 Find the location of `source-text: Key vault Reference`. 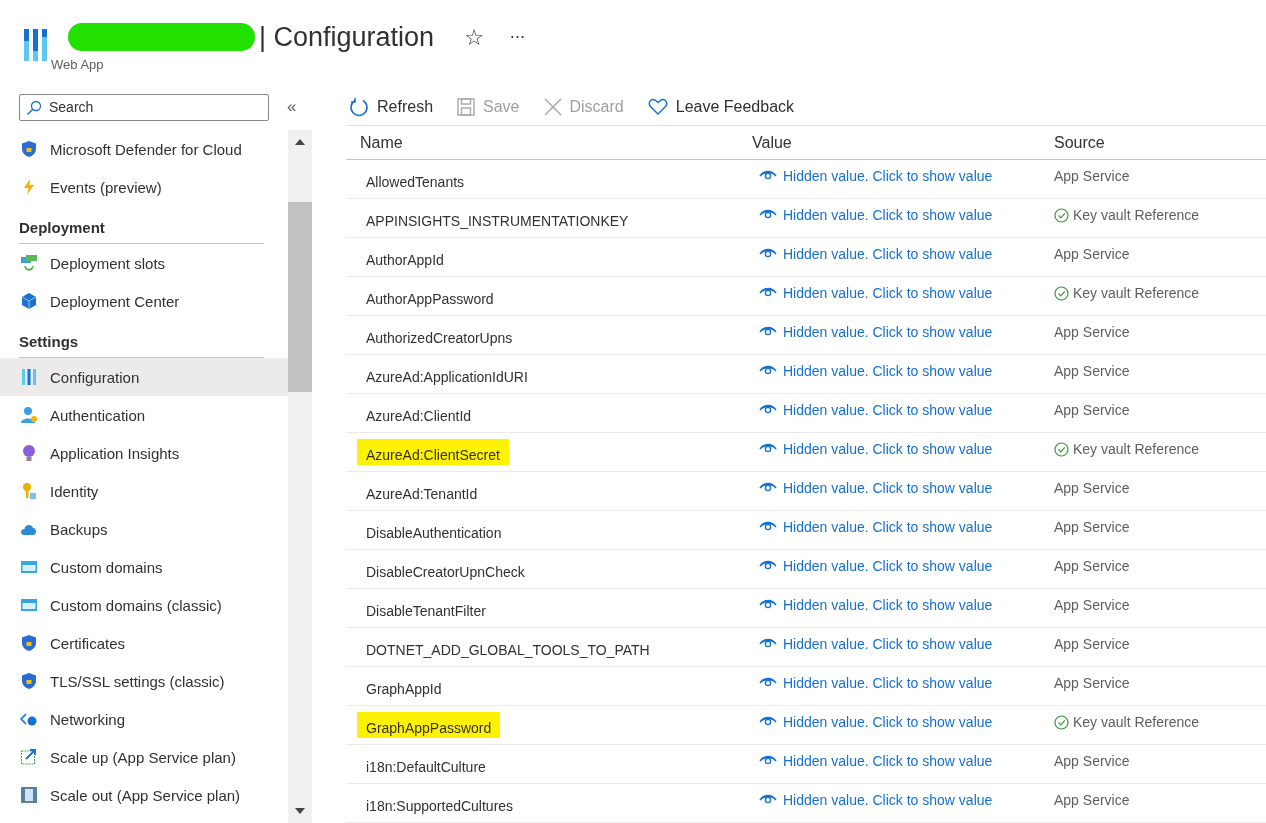

source-text: Key vault Reference is located at coordinates (1136, 293).